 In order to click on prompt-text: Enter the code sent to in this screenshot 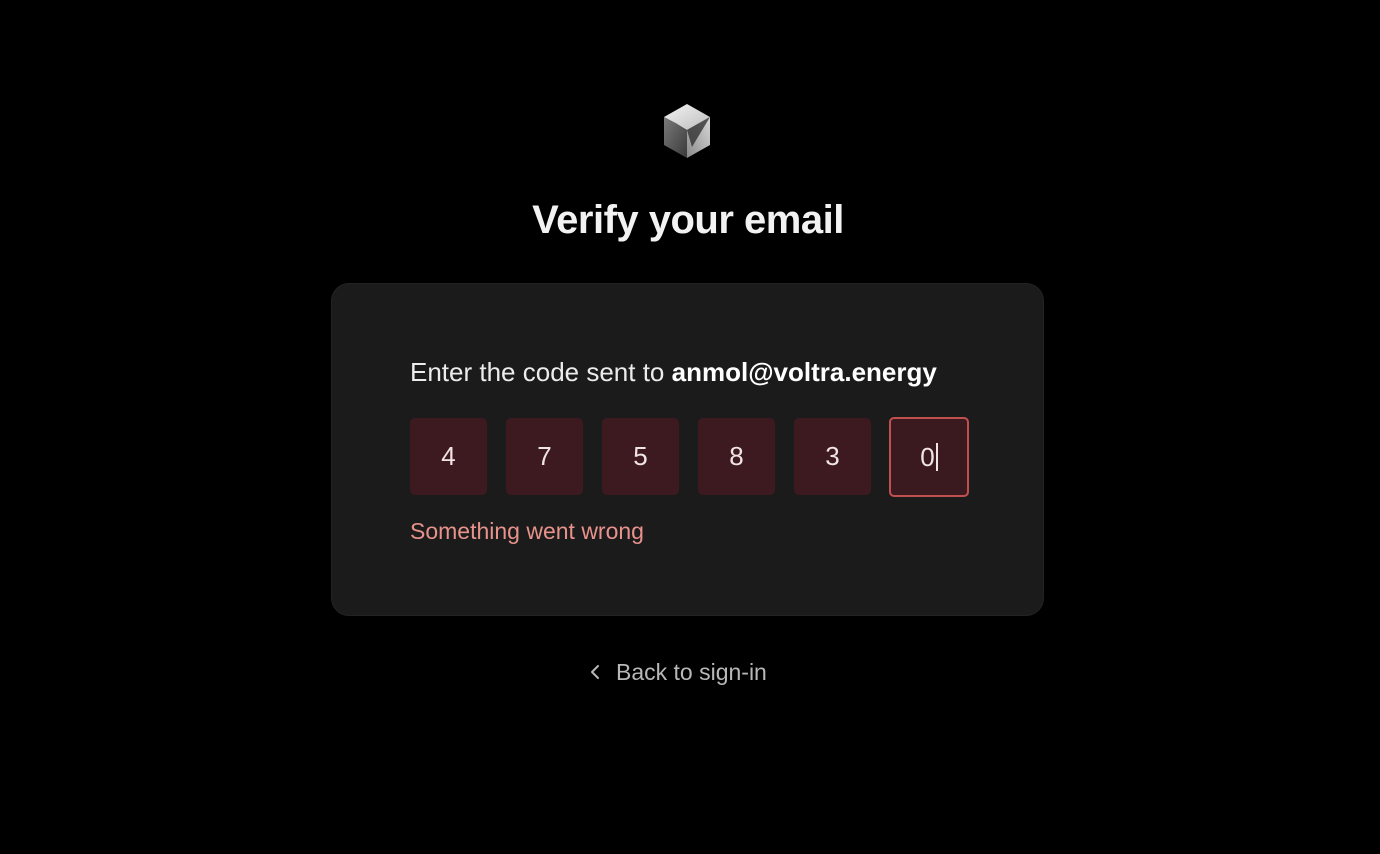, I will do `click(541, 372)`.